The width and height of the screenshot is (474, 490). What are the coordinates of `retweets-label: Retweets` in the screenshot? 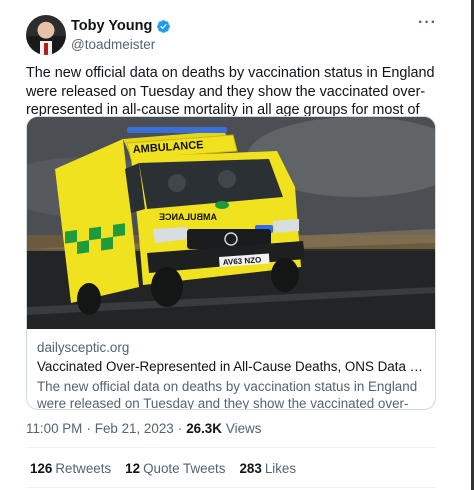 It's located at (83, 468).